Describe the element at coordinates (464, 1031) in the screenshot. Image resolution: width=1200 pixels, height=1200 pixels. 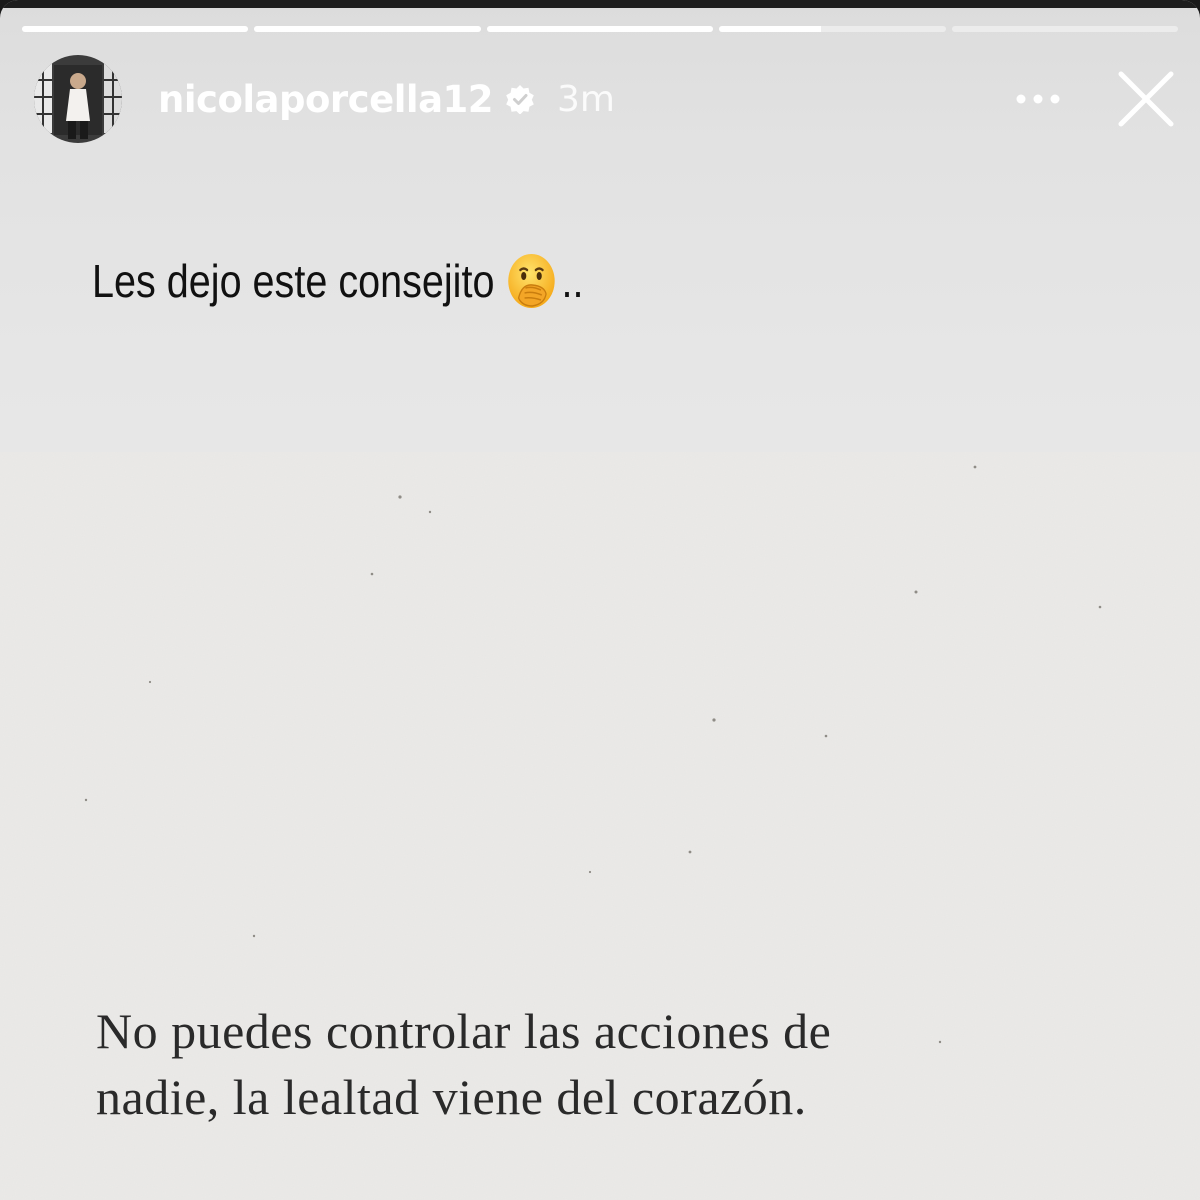
I see `quote-line-1: No puedes controlar las acciones de` at that location.